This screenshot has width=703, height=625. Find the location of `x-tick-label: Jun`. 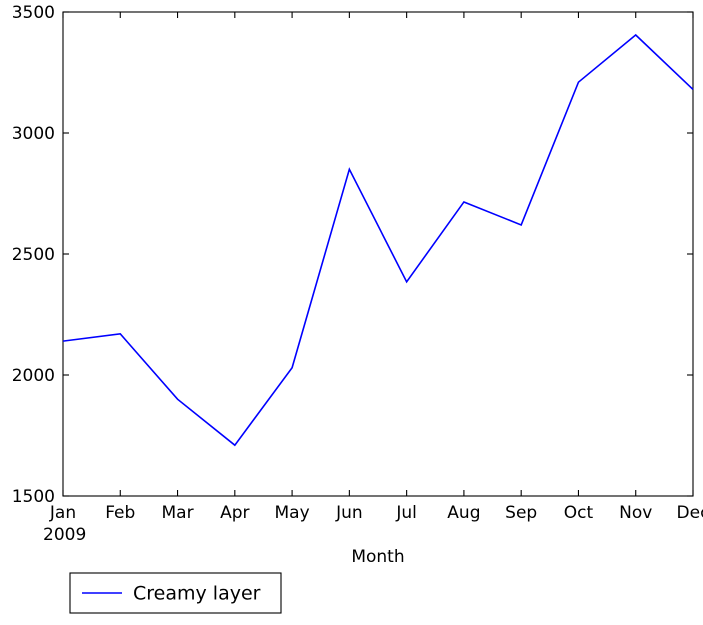

x-tick-label: Jun is located at coordinates (349, 513).